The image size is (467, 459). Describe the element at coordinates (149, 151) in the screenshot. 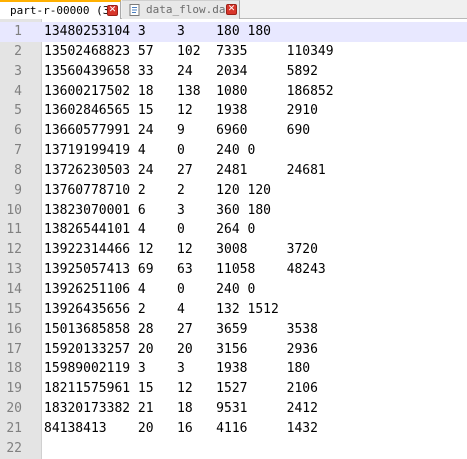

I see `line-text: 13719199419 4 0 240 0` at that location.